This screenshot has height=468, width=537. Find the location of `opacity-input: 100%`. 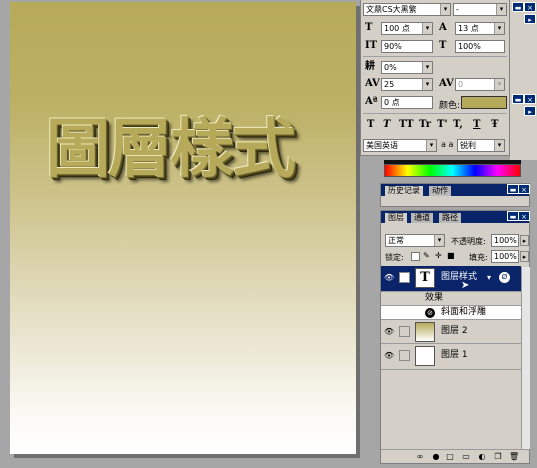

opacity-input: 100% is located at coordinates (505, 240).